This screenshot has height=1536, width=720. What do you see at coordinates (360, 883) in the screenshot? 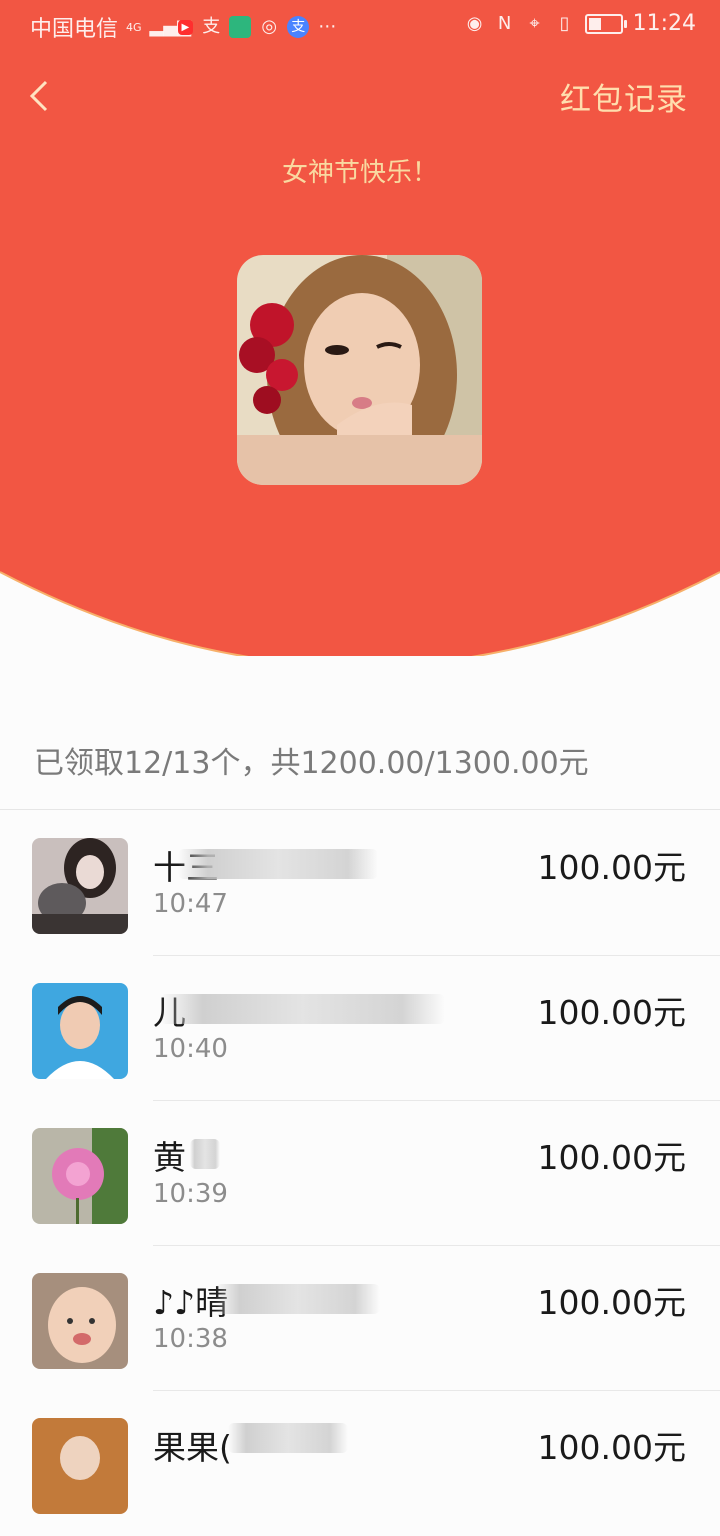
I see `recipient-row: 十三 10:47 100.00元` at bounding box center [360, 883].